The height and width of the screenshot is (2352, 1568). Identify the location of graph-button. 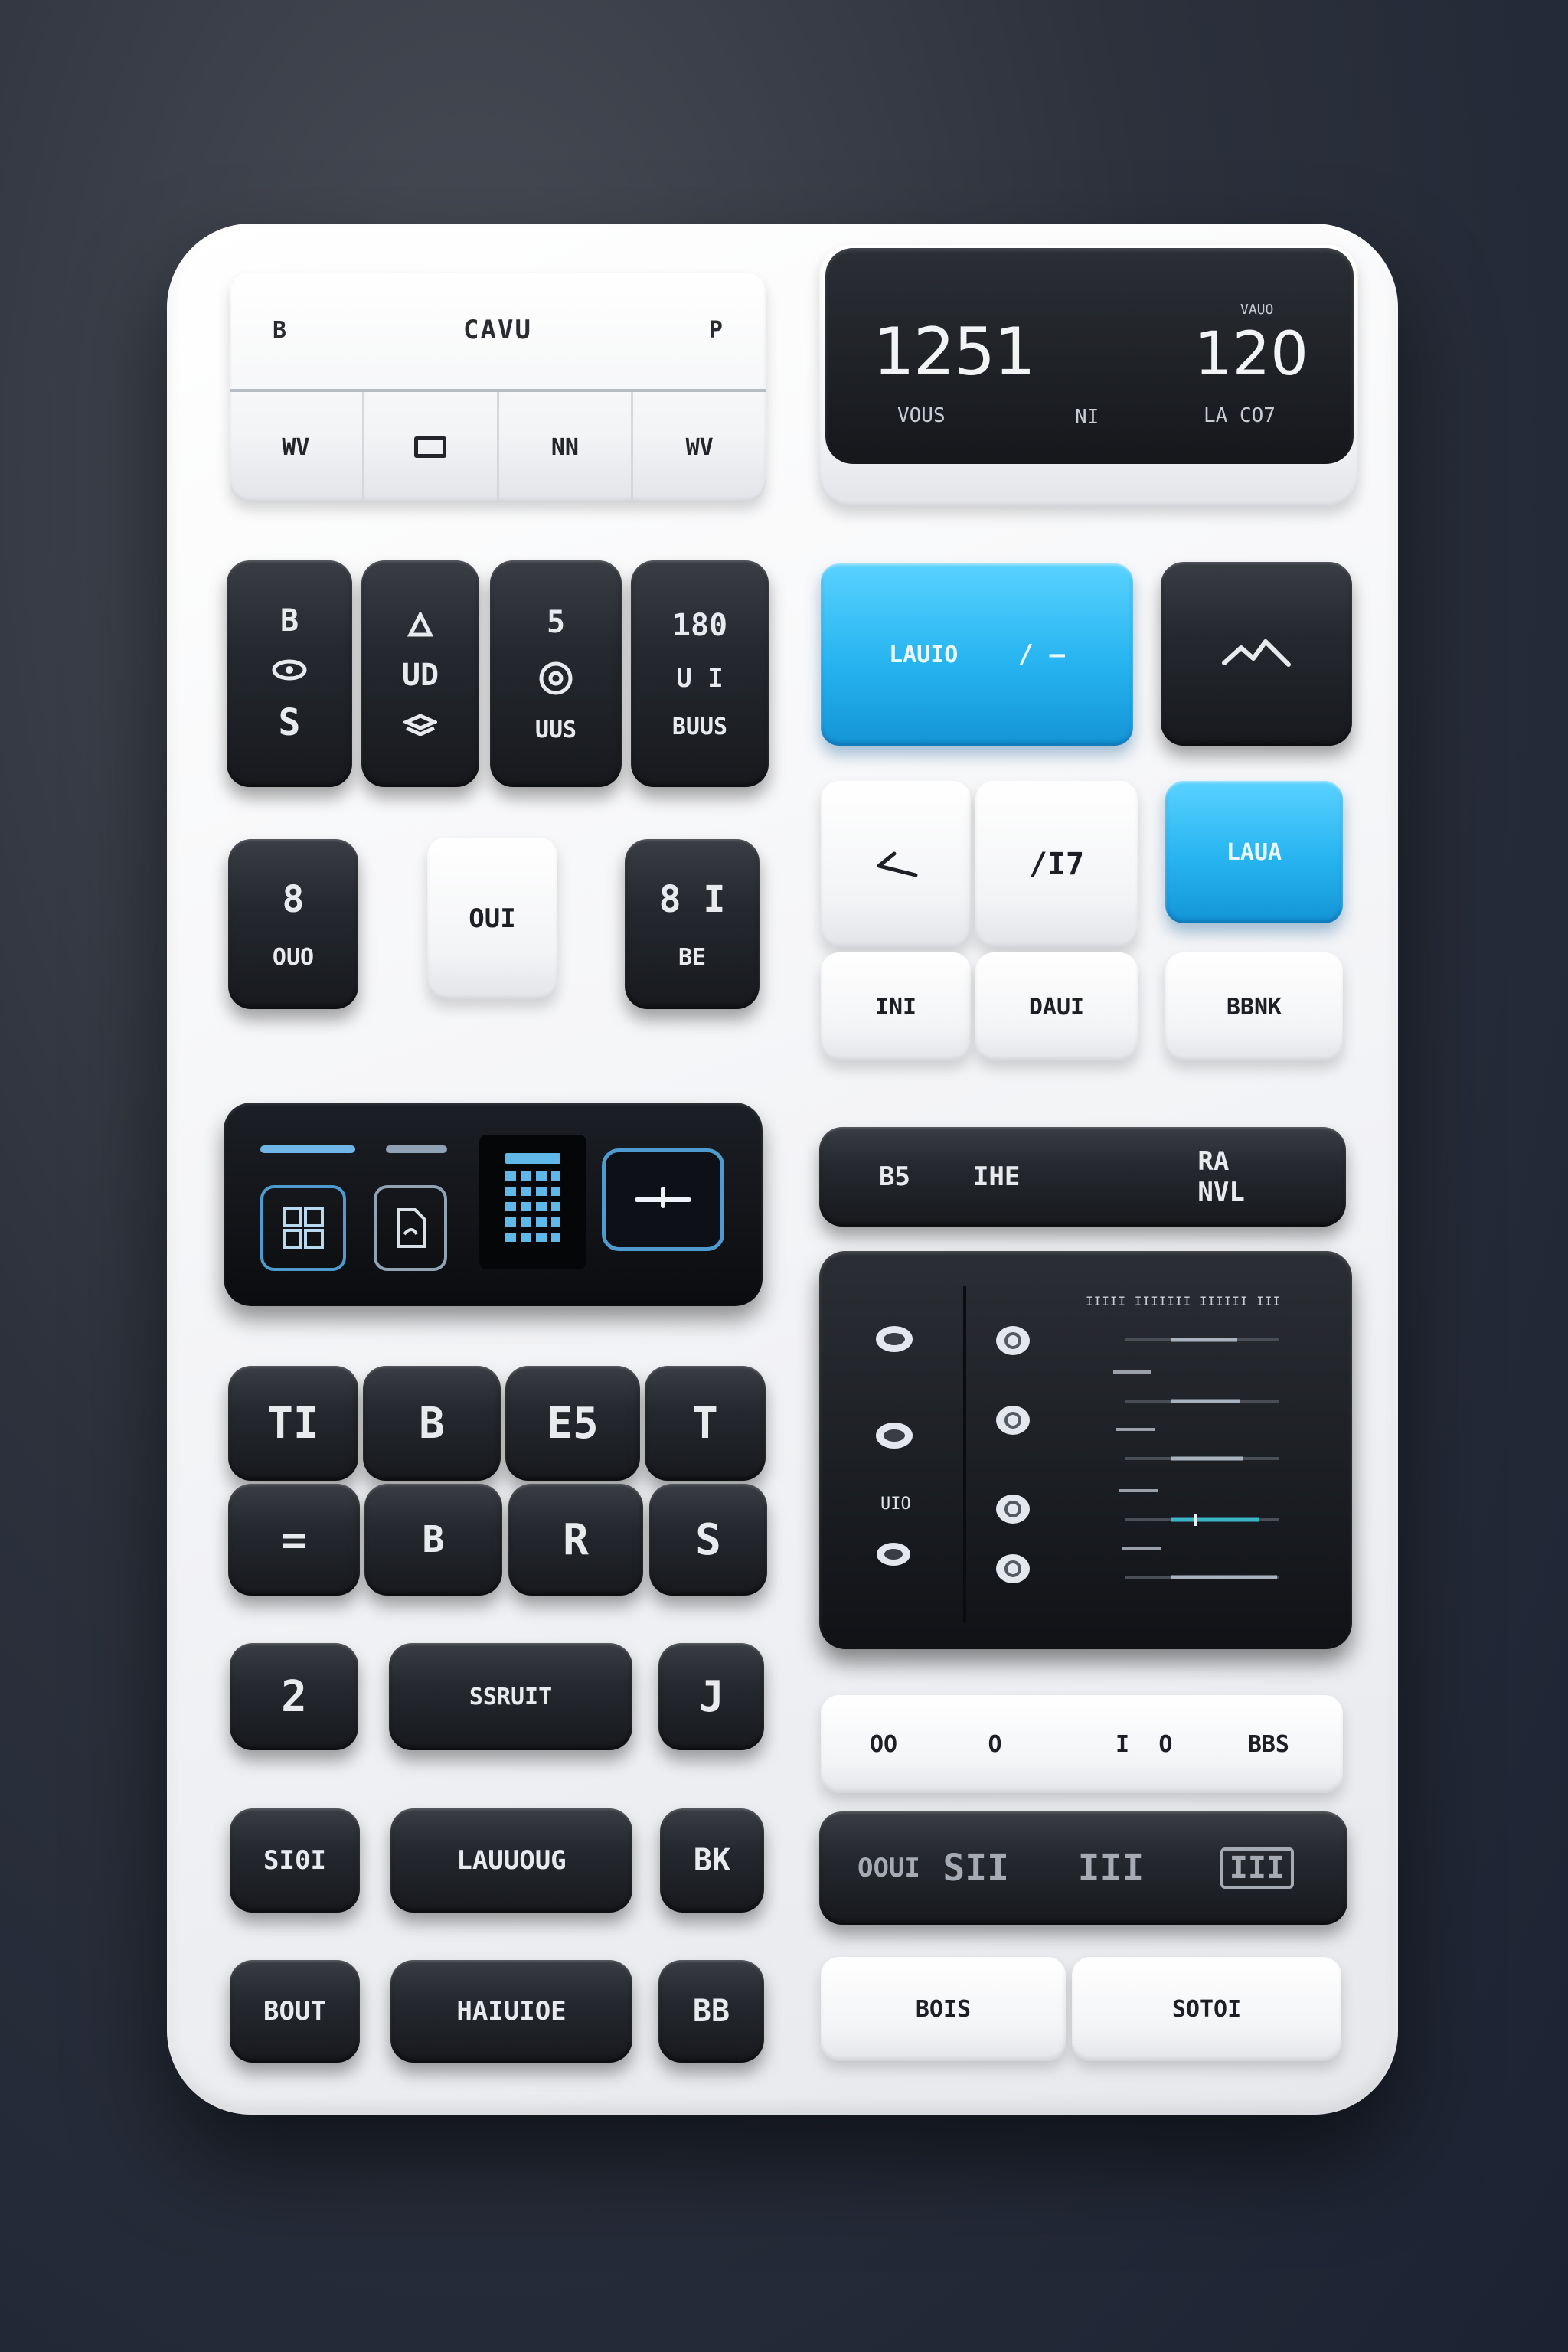
(1256, 654).